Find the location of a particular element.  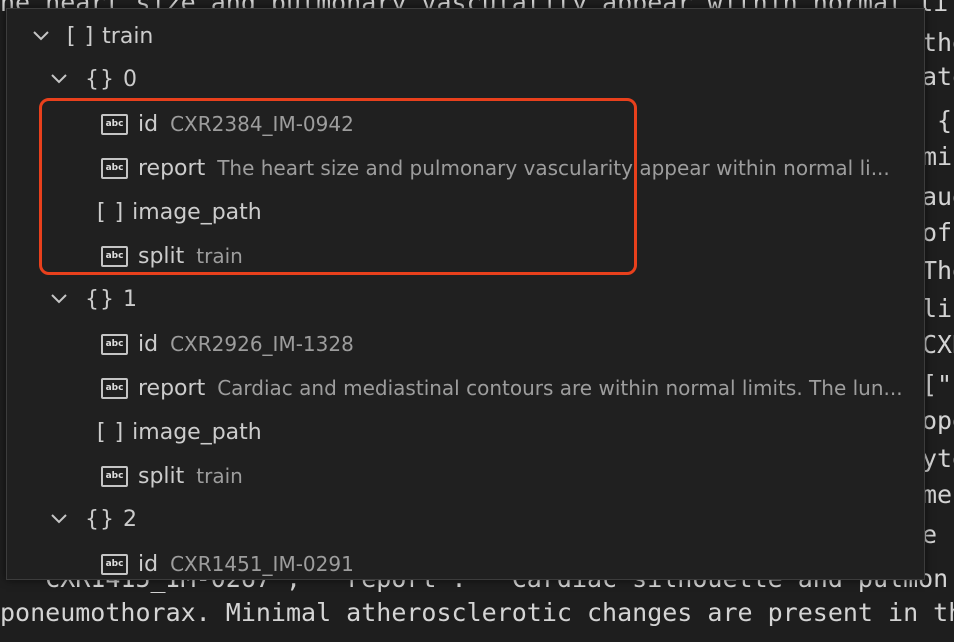

editor-fragment: ato is located at coordinates (938, 76).